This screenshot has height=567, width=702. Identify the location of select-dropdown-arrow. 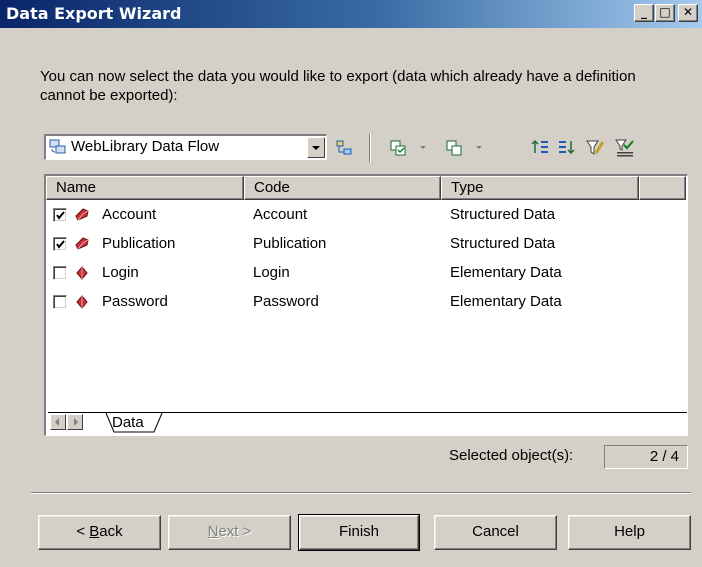
(423, 147).